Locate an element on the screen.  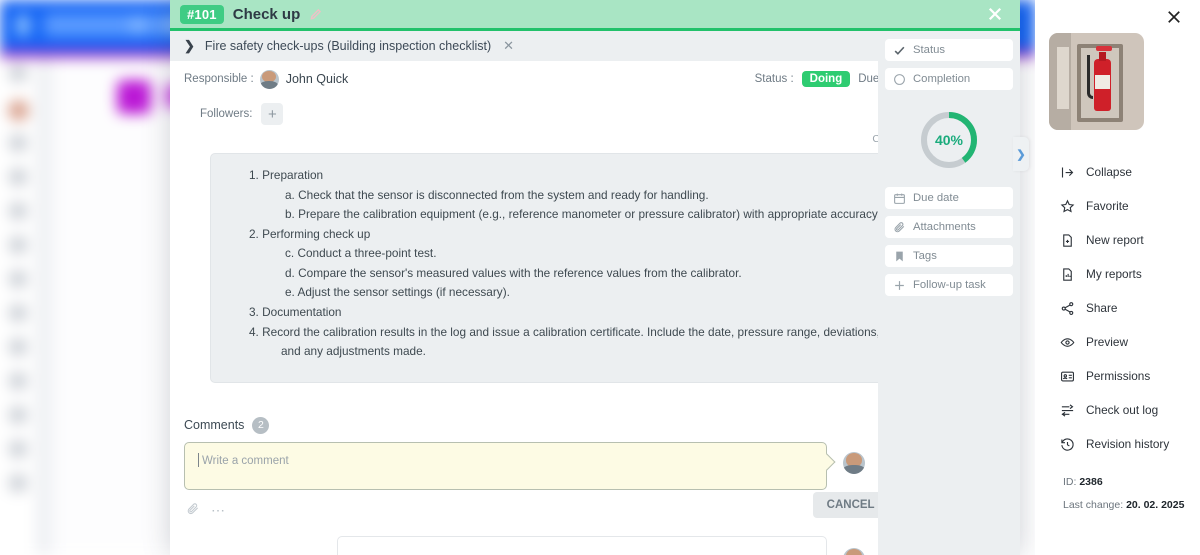
pencil-icon is located at coordinates (316, 14).